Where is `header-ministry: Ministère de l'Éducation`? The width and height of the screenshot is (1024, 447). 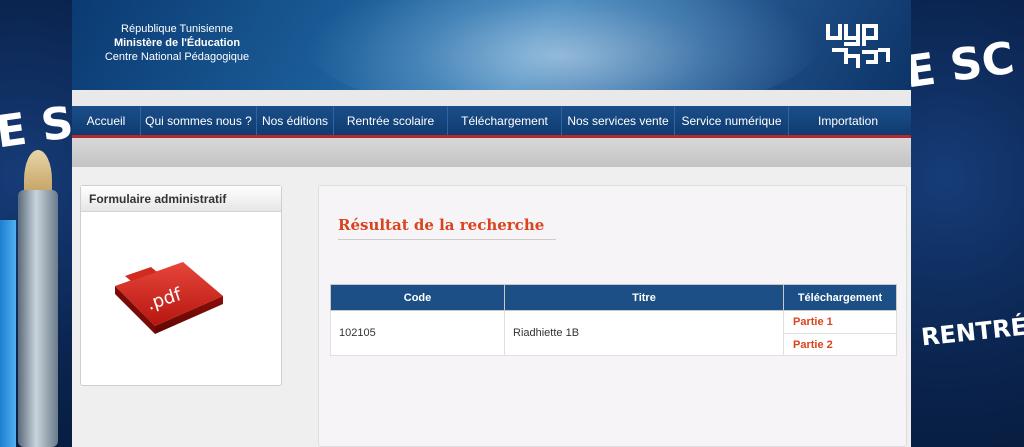
header-ministry: Ministère de l'Éducation is located at coordinates (177, 43).